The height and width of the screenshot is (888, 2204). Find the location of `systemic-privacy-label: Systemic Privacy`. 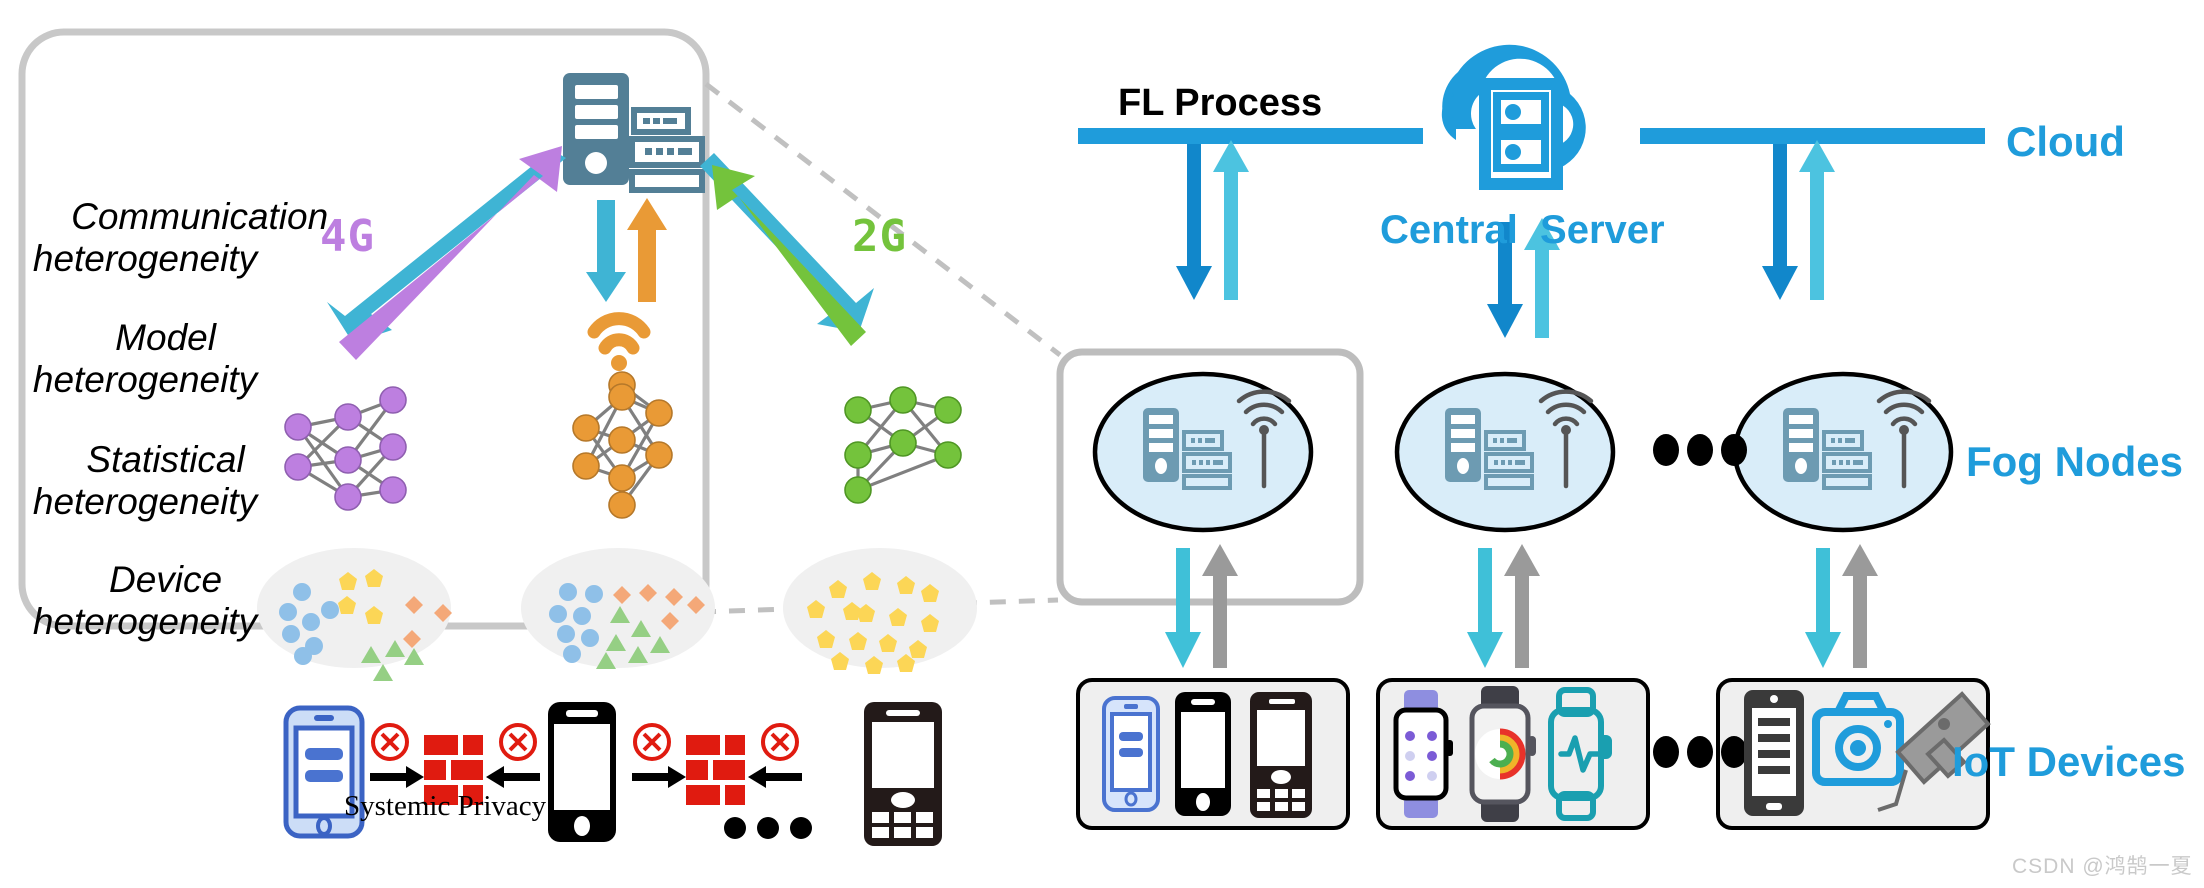

systemic-privacy-label: Systemic Privacy is located at coordinates (445, 806).